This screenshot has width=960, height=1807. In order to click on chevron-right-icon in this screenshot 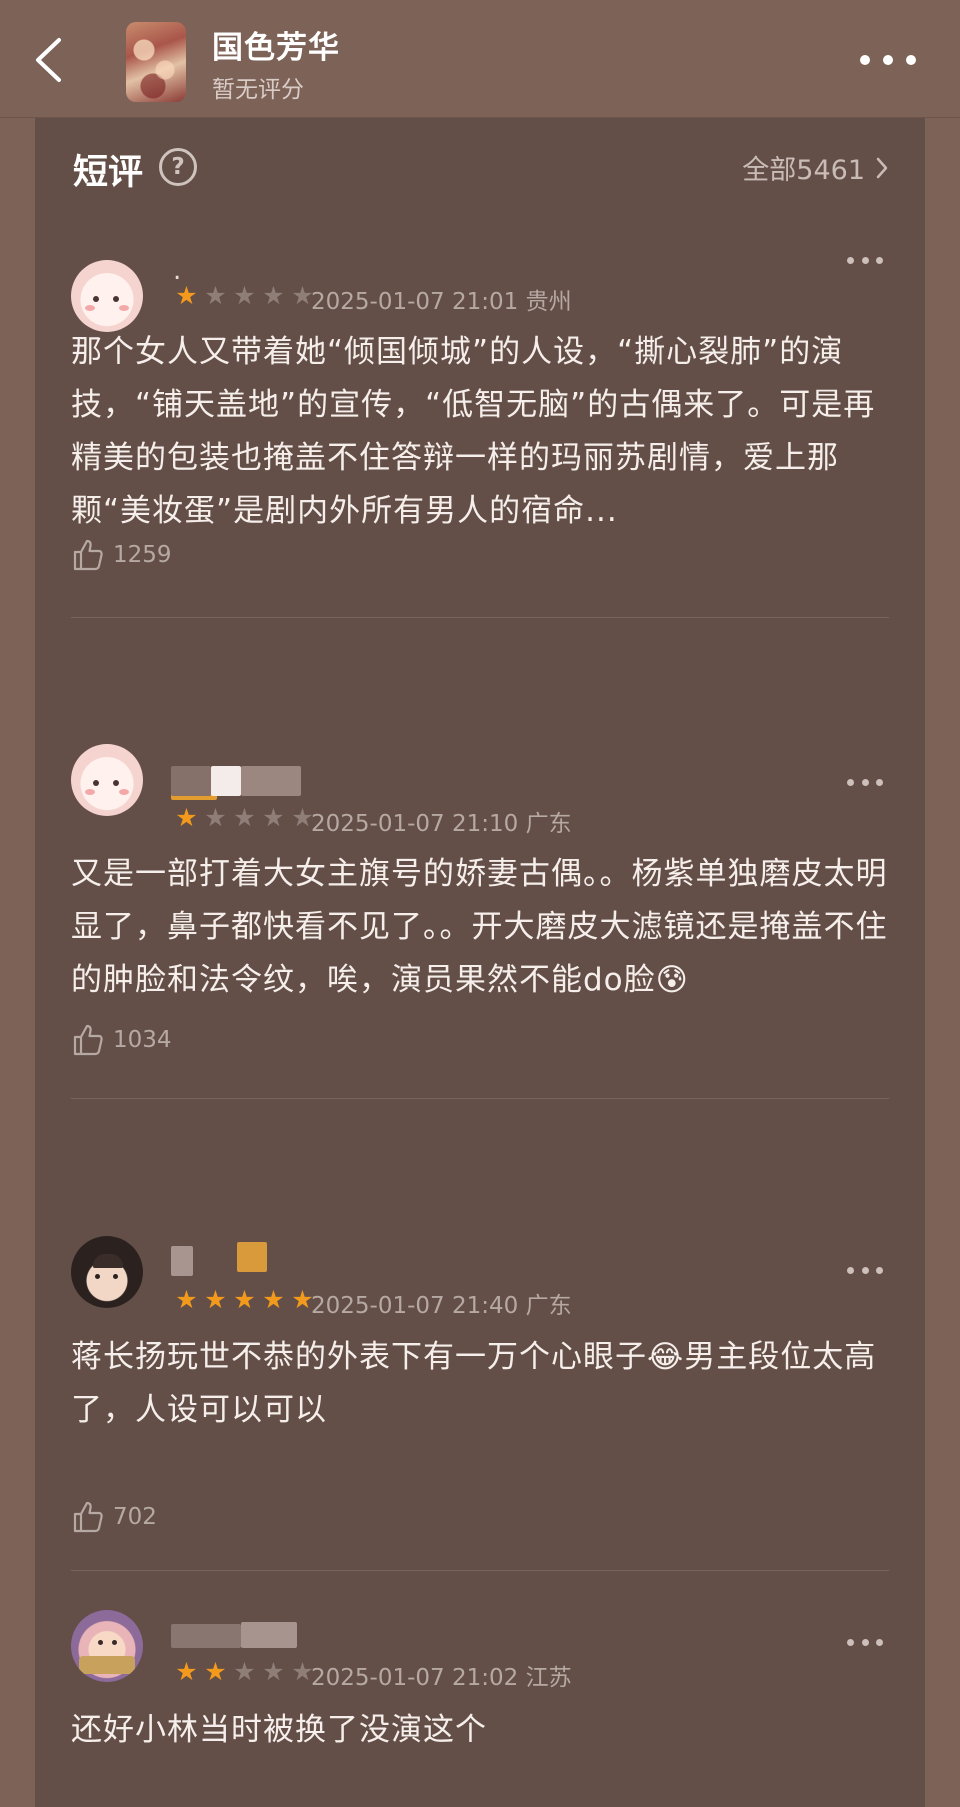, I will do `click(882, 167)`.